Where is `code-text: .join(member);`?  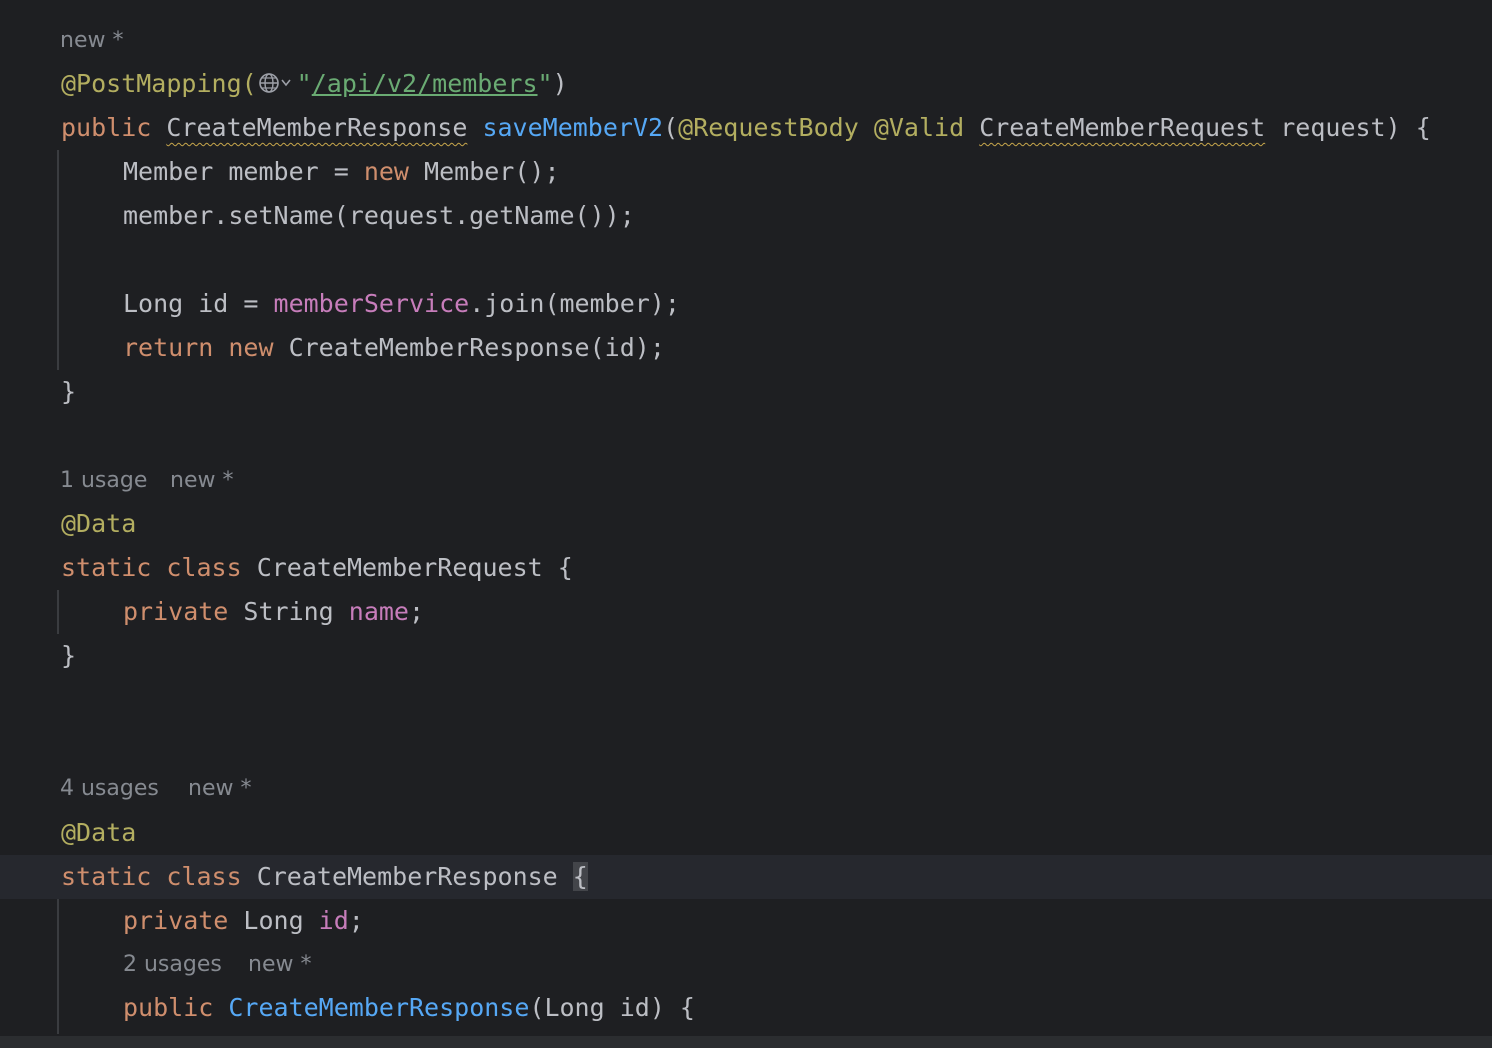
code-text: .join(member); is located at coordinates (574, 303).